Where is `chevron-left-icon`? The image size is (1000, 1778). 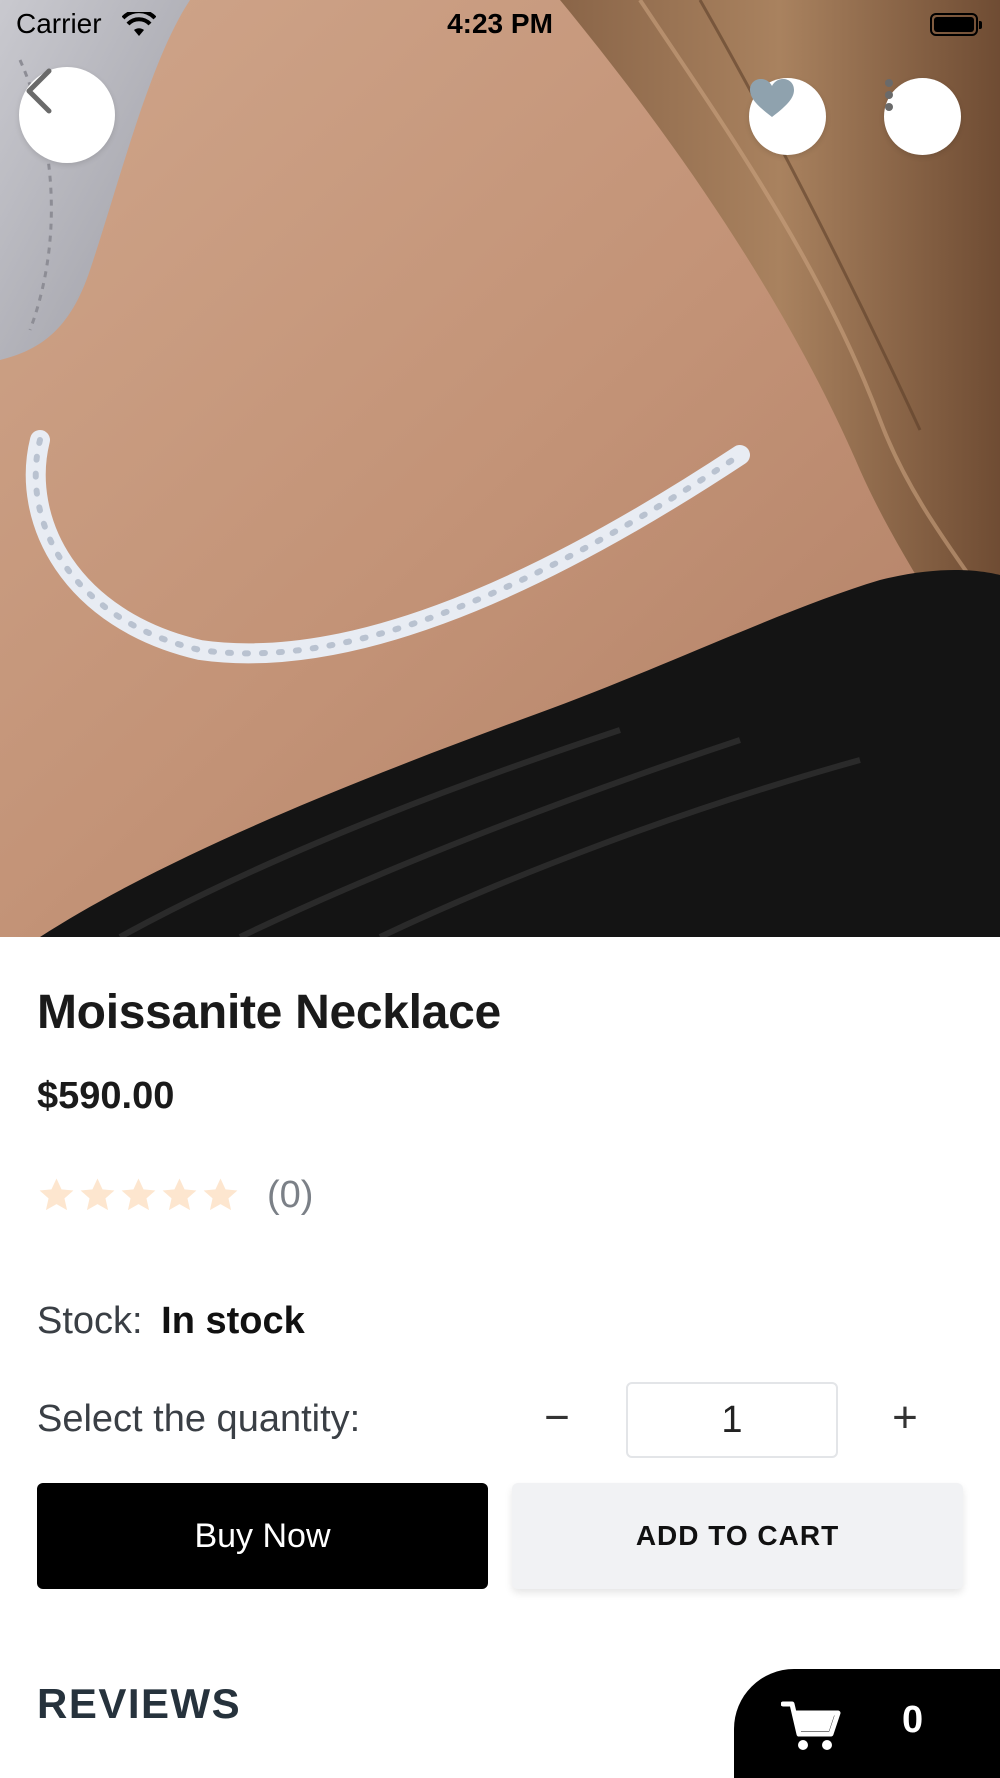
chevron-left-icon is located at coordinates (39, 91).